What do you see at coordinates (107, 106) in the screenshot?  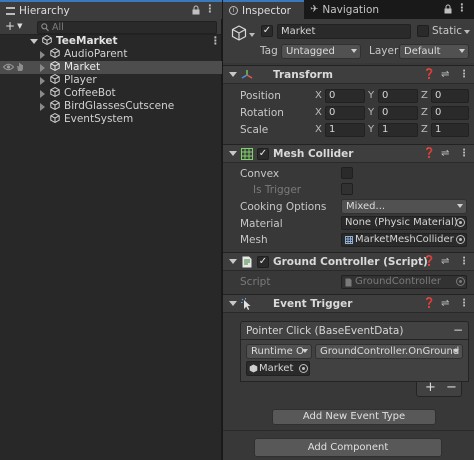 I see `list-item: BirdGlassesCutscene` at bounding box center [107, 106].